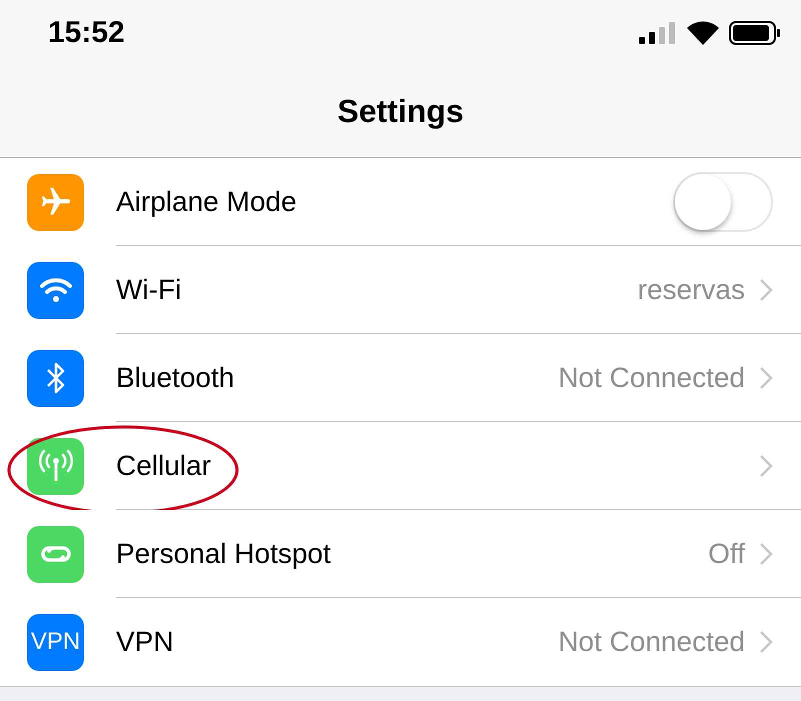 The width and height of the screenshot is (801, 701). I want to click on row-value: Off, so click(726, 553).